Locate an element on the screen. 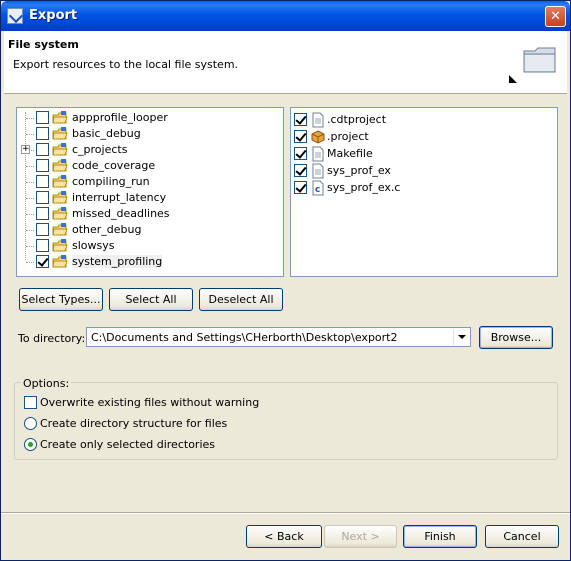 This screenshot has width=571, height=561. create-structure-label: Create directory structure for files is located at coordinates (134, 423).